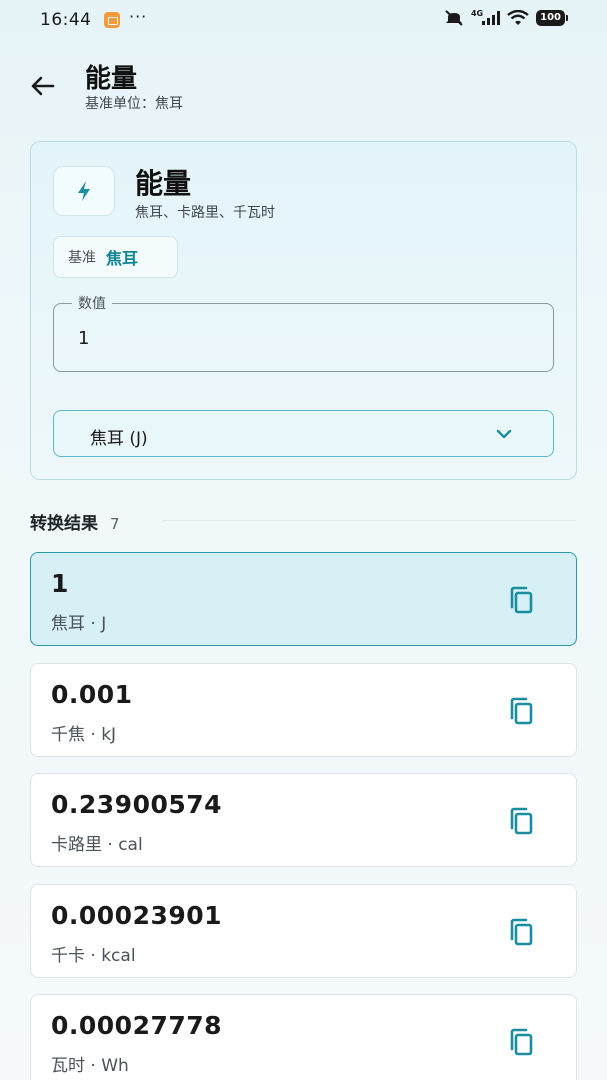 The width and height of the screenshot is (607, 1080). I want to click on category-units: 焦耳、卡路里、千瓦时, so click(205, 213).